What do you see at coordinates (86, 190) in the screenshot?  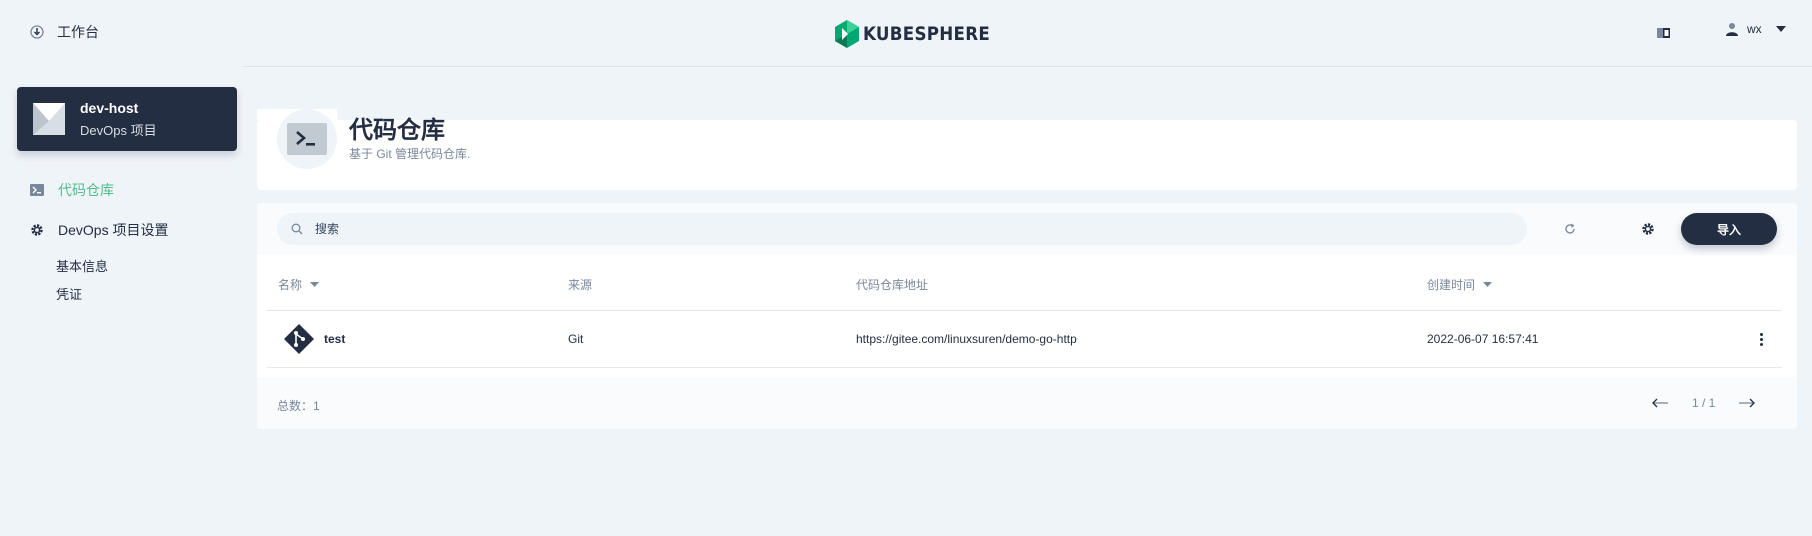 I see `sidebar-item-label: 代码仓库` at bounding box center [86, 190].